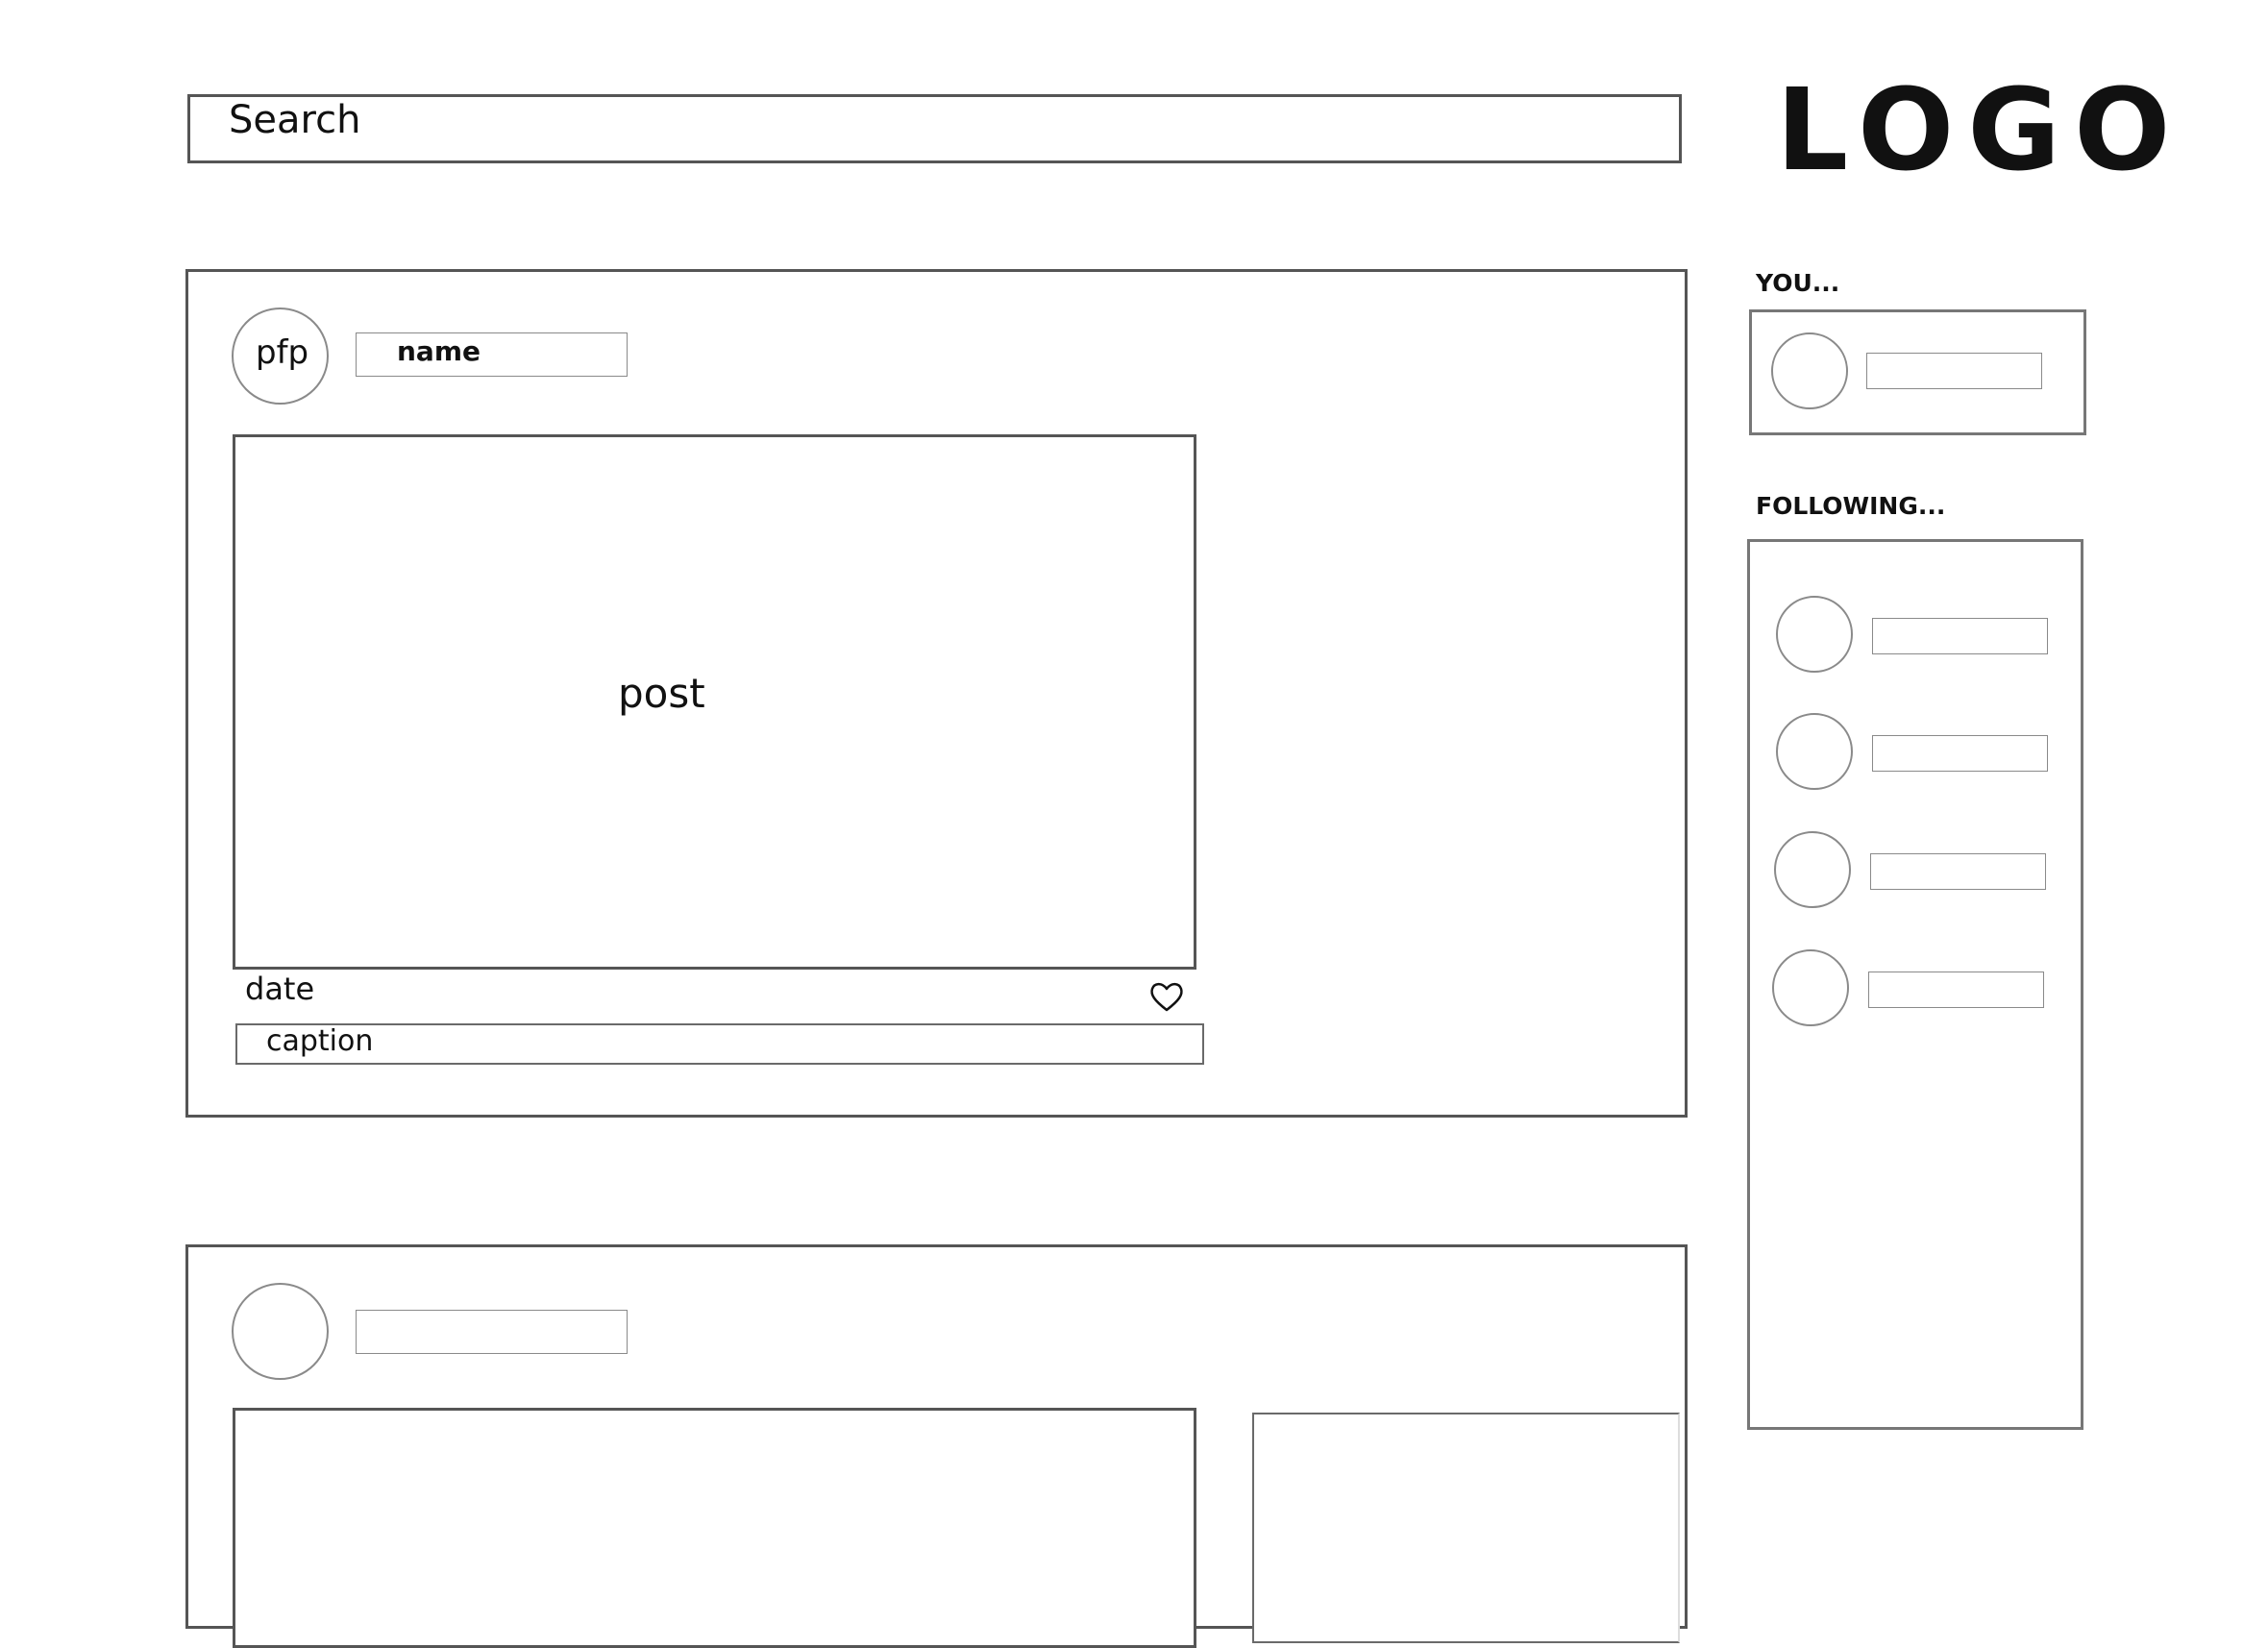 This screenshot has height=1648, width=2268. What do you see at coordinates (280, 989) in the screenshot?
I see `post-date: date` at bounding box center [280, 989].